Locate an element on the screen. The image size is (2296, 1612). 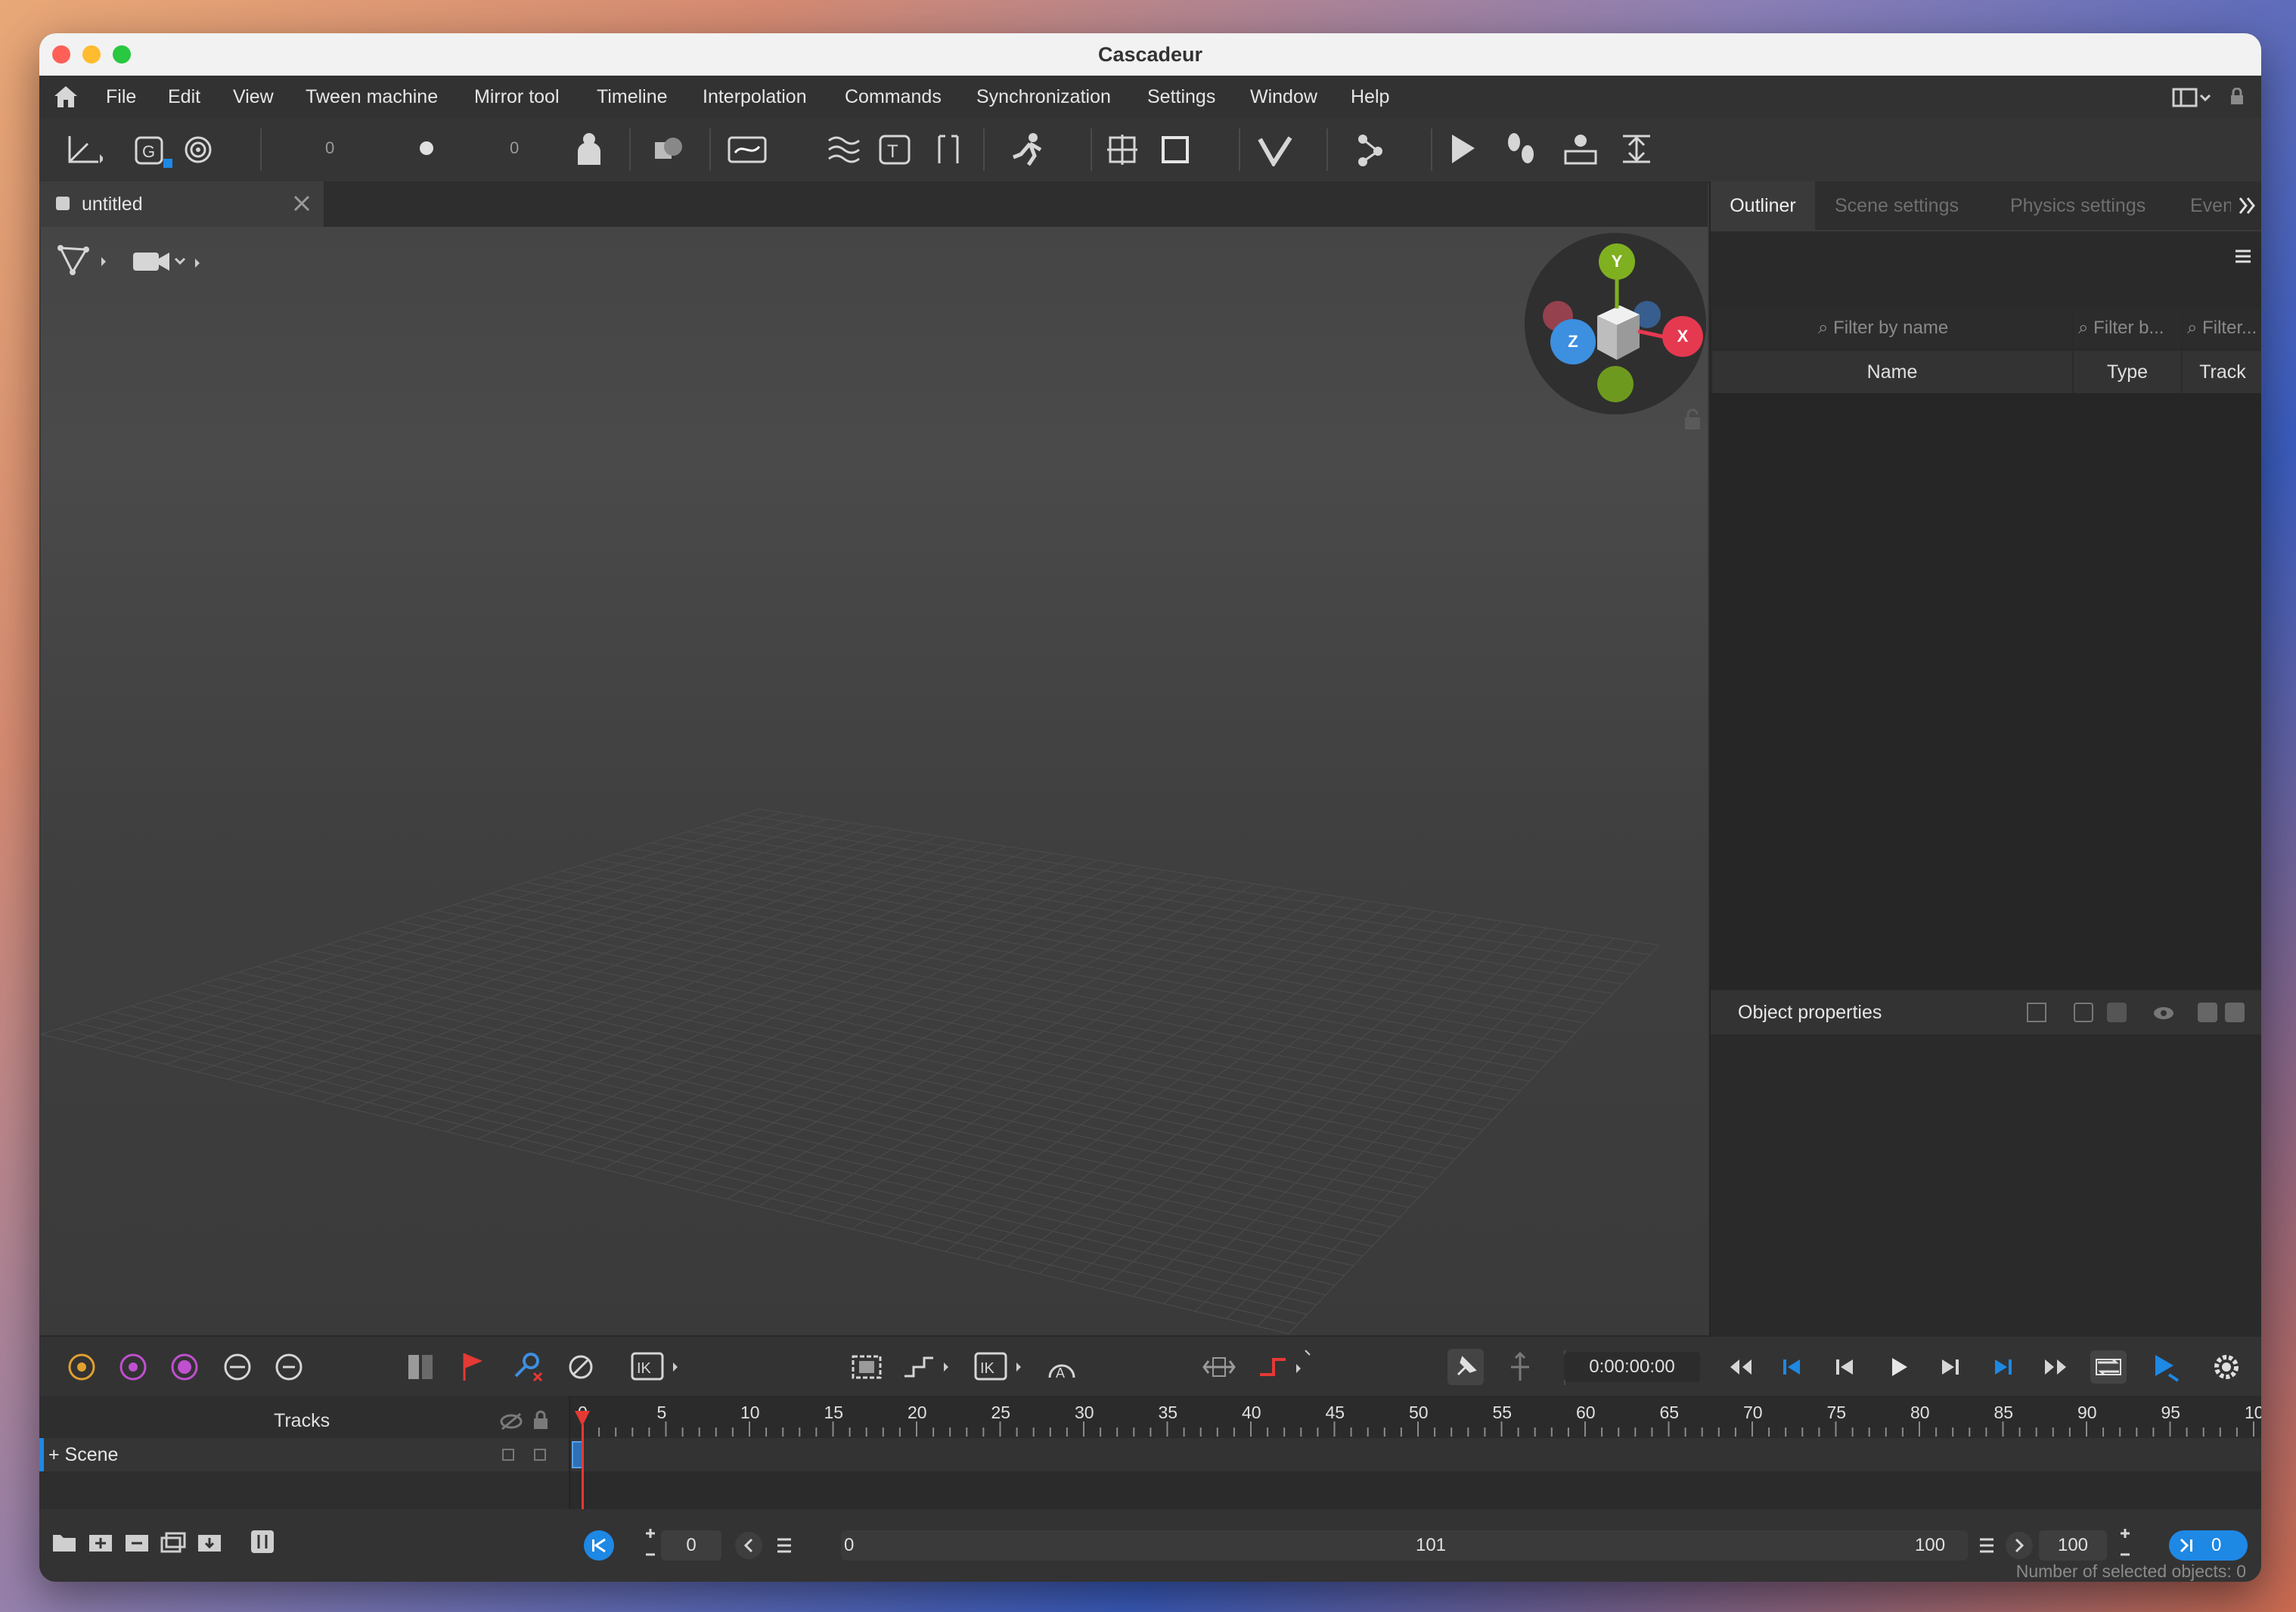
axis-y-label: Y is located at coordinates (1617, 261).